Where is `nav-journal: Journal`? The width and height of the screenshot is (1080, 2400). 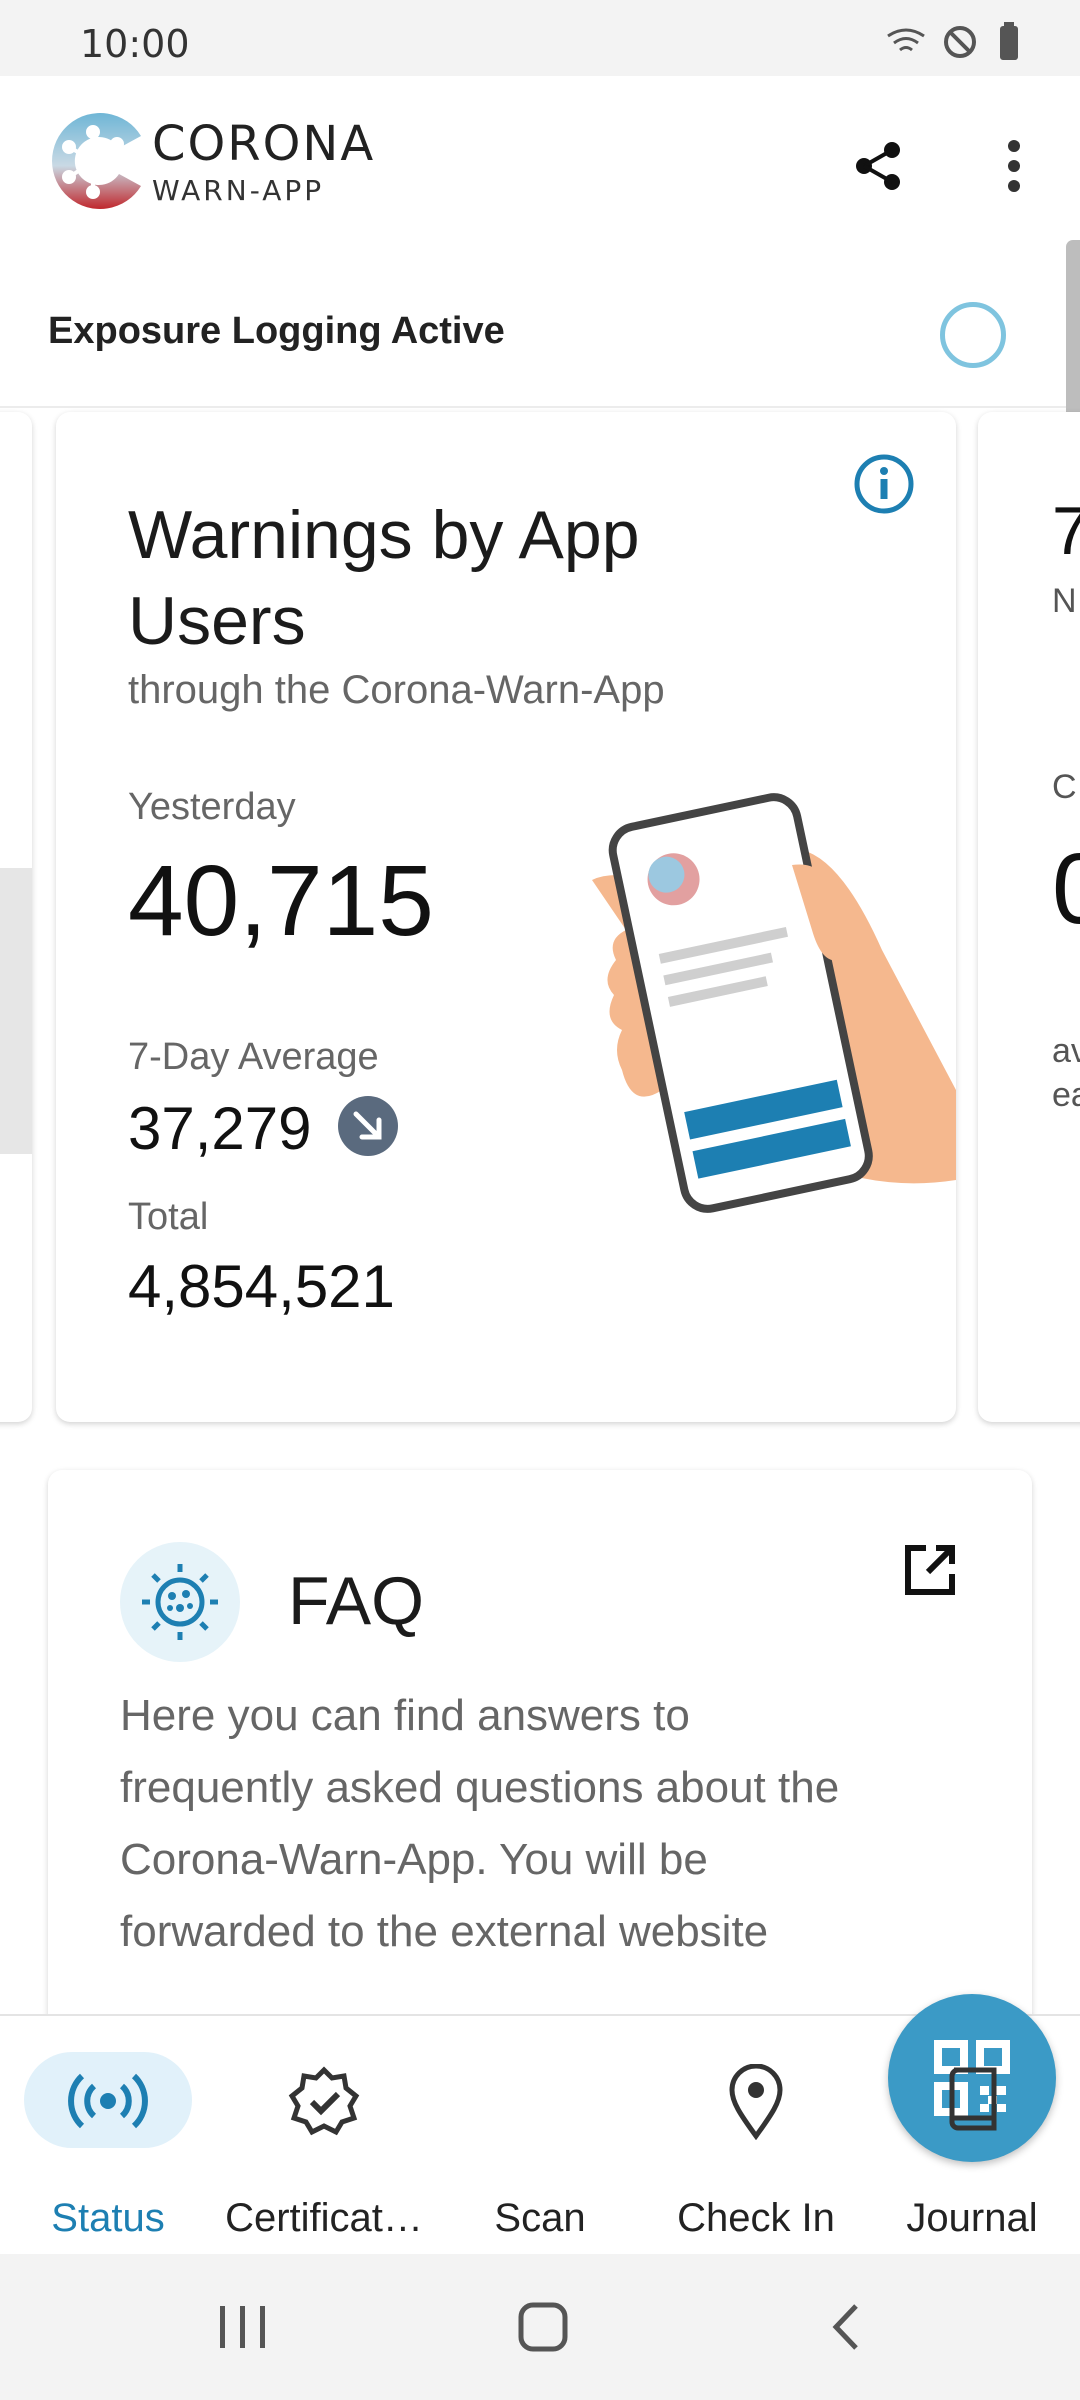
nav-journal: Journal is located at coordinates (972, 2136).